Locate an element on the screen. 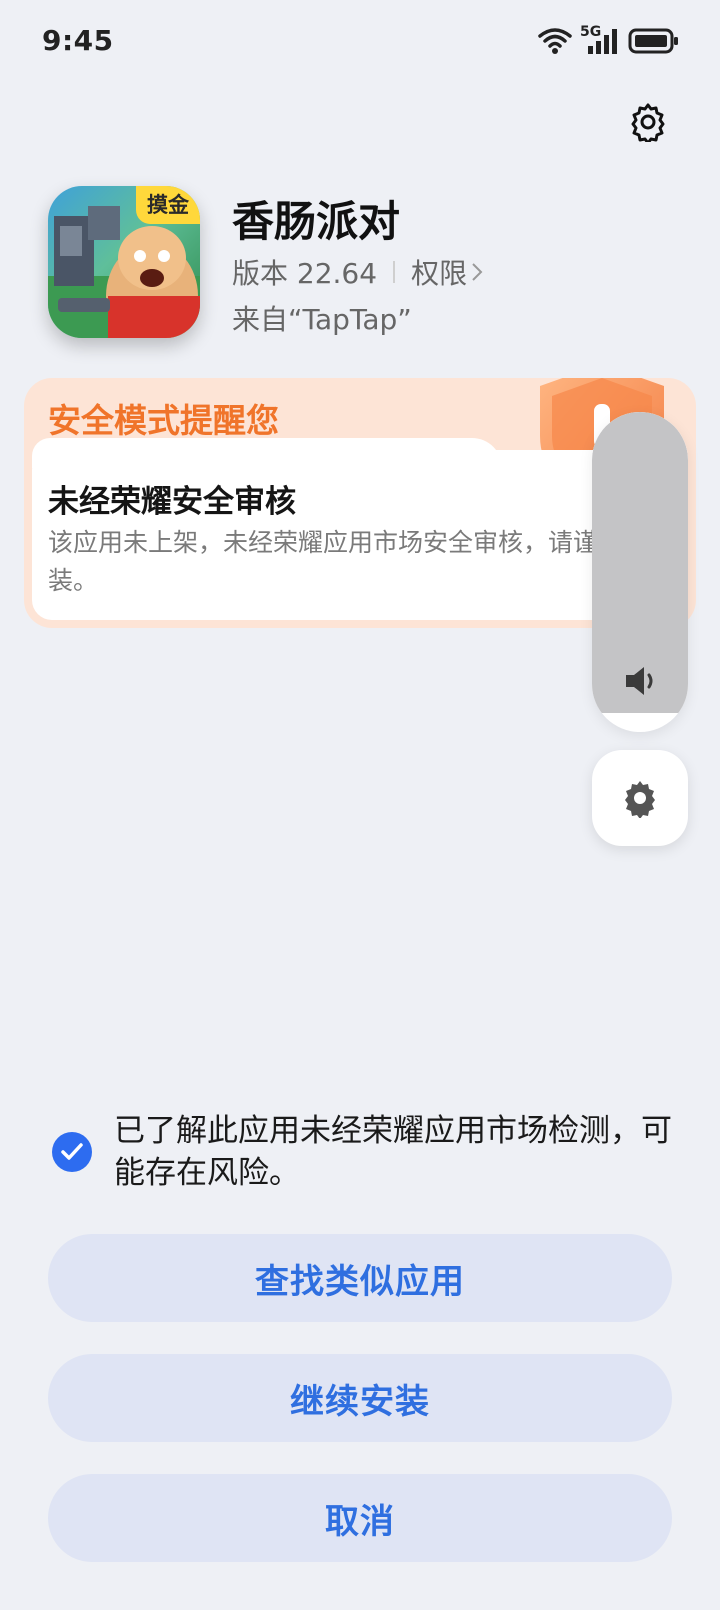  app-header: 摸金 香肠派对 版本 22.64 权限 来自“TapTap” is located at coordinates (368, 266).